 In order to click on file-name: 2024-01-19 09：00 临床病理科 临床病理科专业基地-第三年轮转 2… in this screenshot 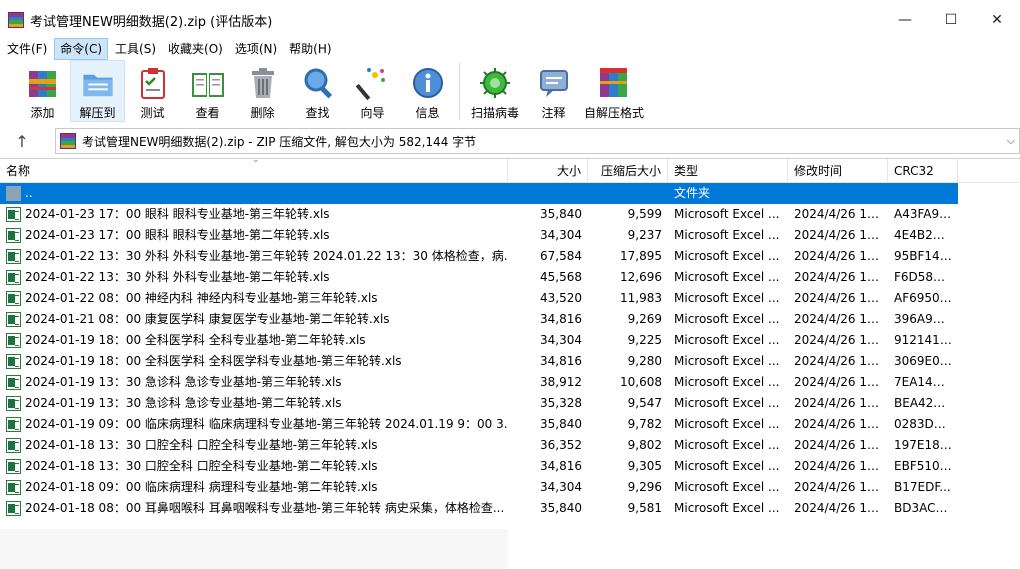, I will do `click(266, 424)`.